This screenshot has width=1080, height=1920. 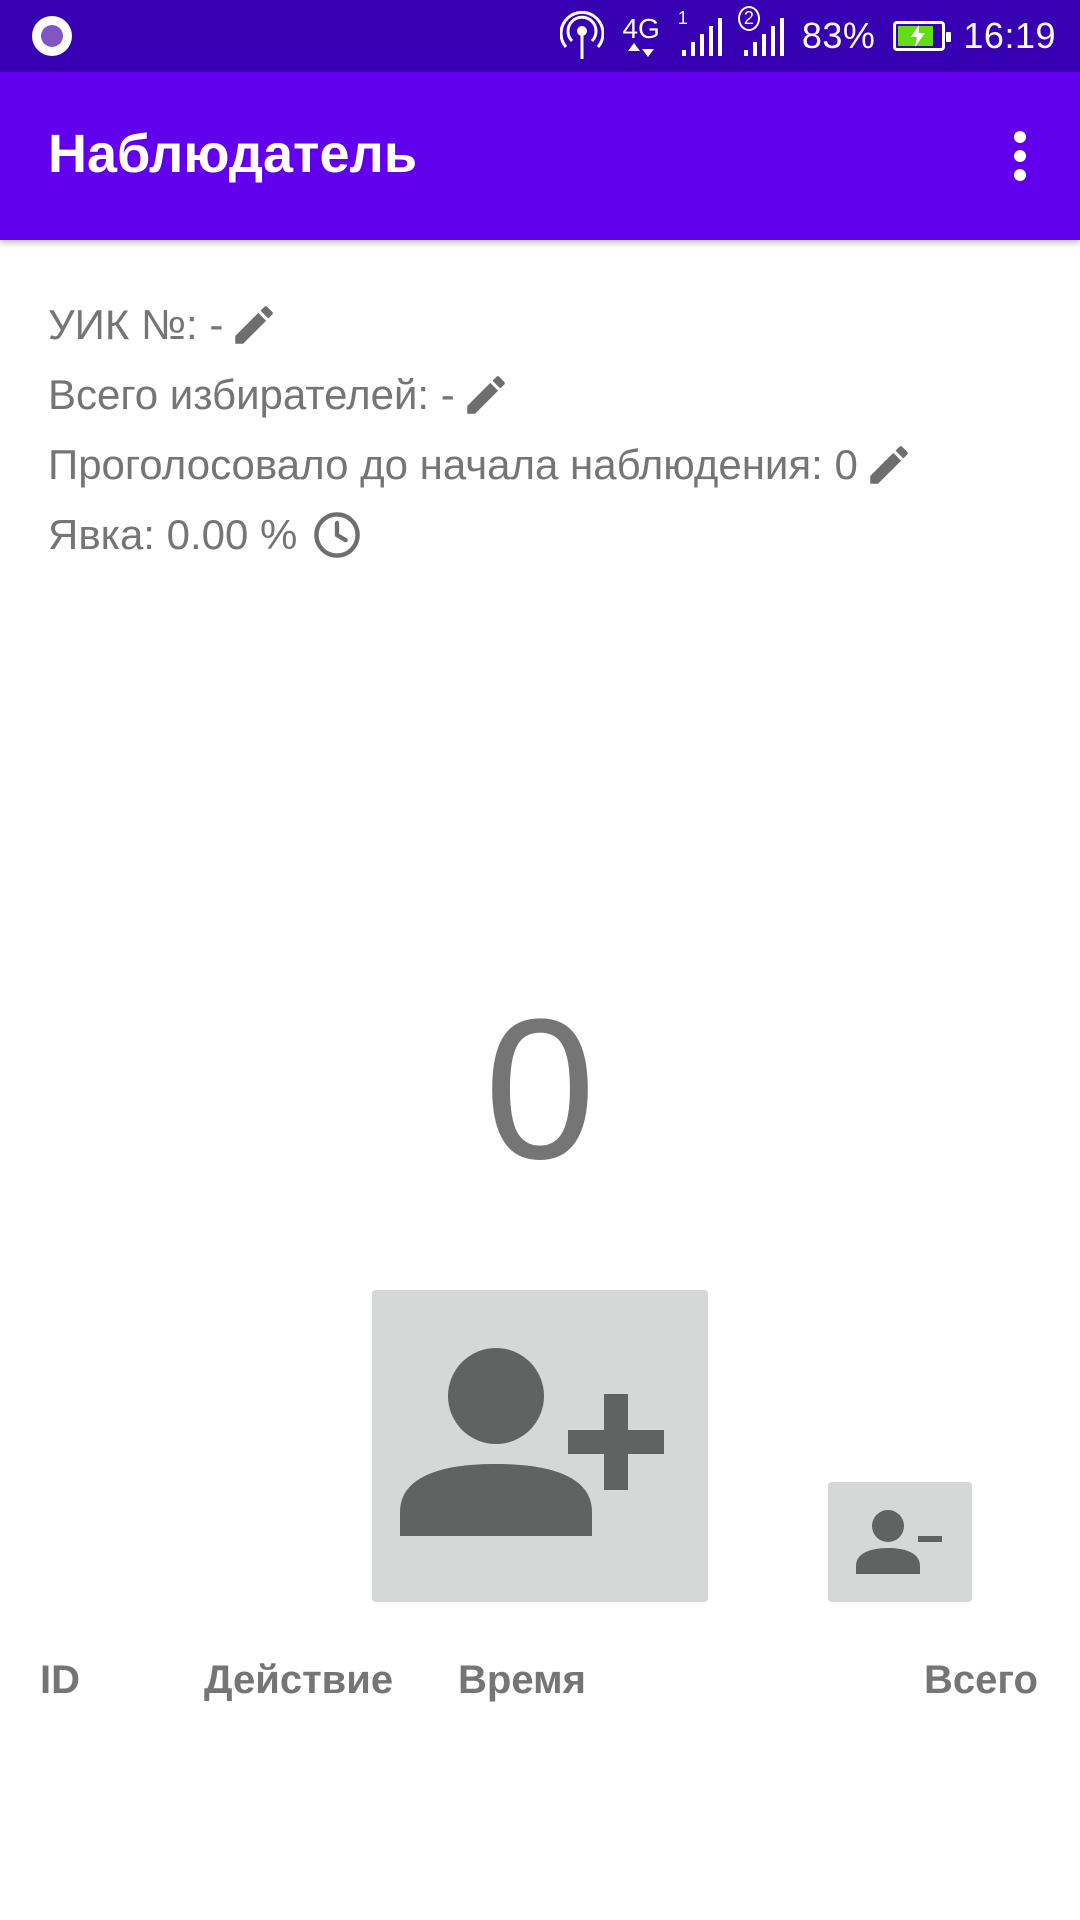 I want to click on uik-value: -, so click(x=216, y=324).